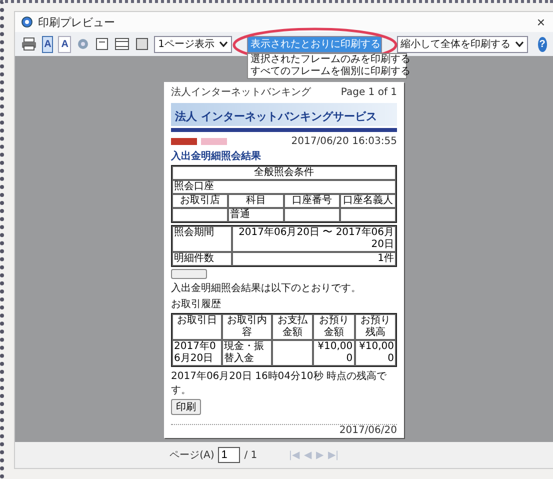 The width and height of the screenshot is (553, 479). What do you see at coordinates (142, 44) in the screenshot?
I see `full-page-icon` at bounding box center [142, 44].